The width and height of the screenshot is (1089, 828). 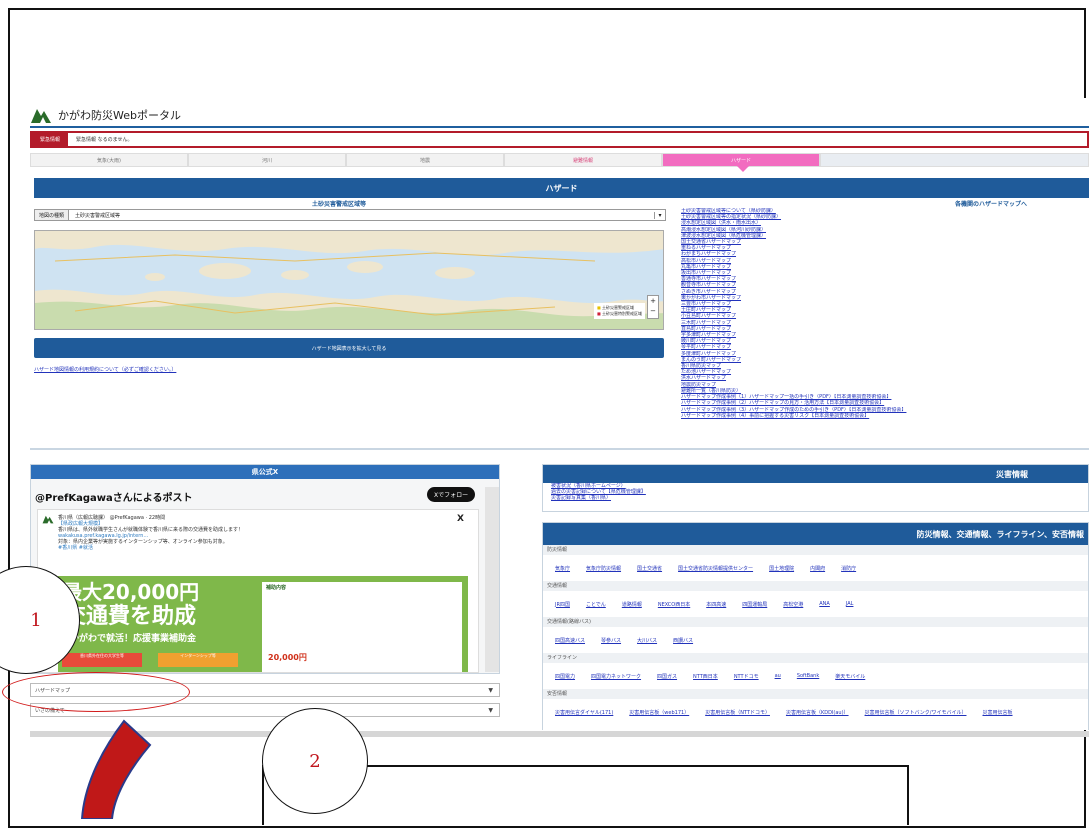 I want to click on info-link: au, so click(x=778, y=676).